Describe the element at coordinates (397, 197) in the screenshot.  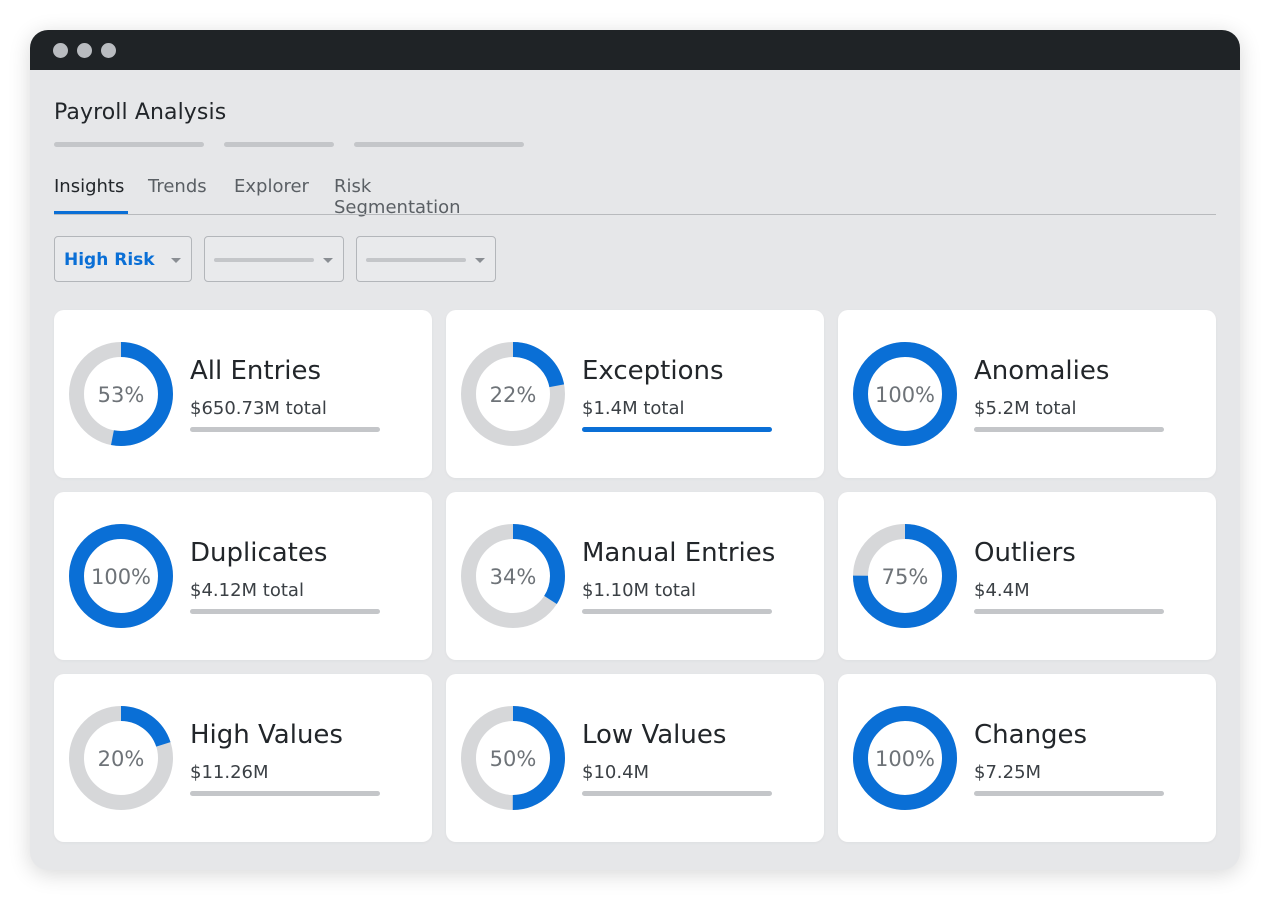
I see `tab-risk-segmentation: Risk Segmentation` at that location.